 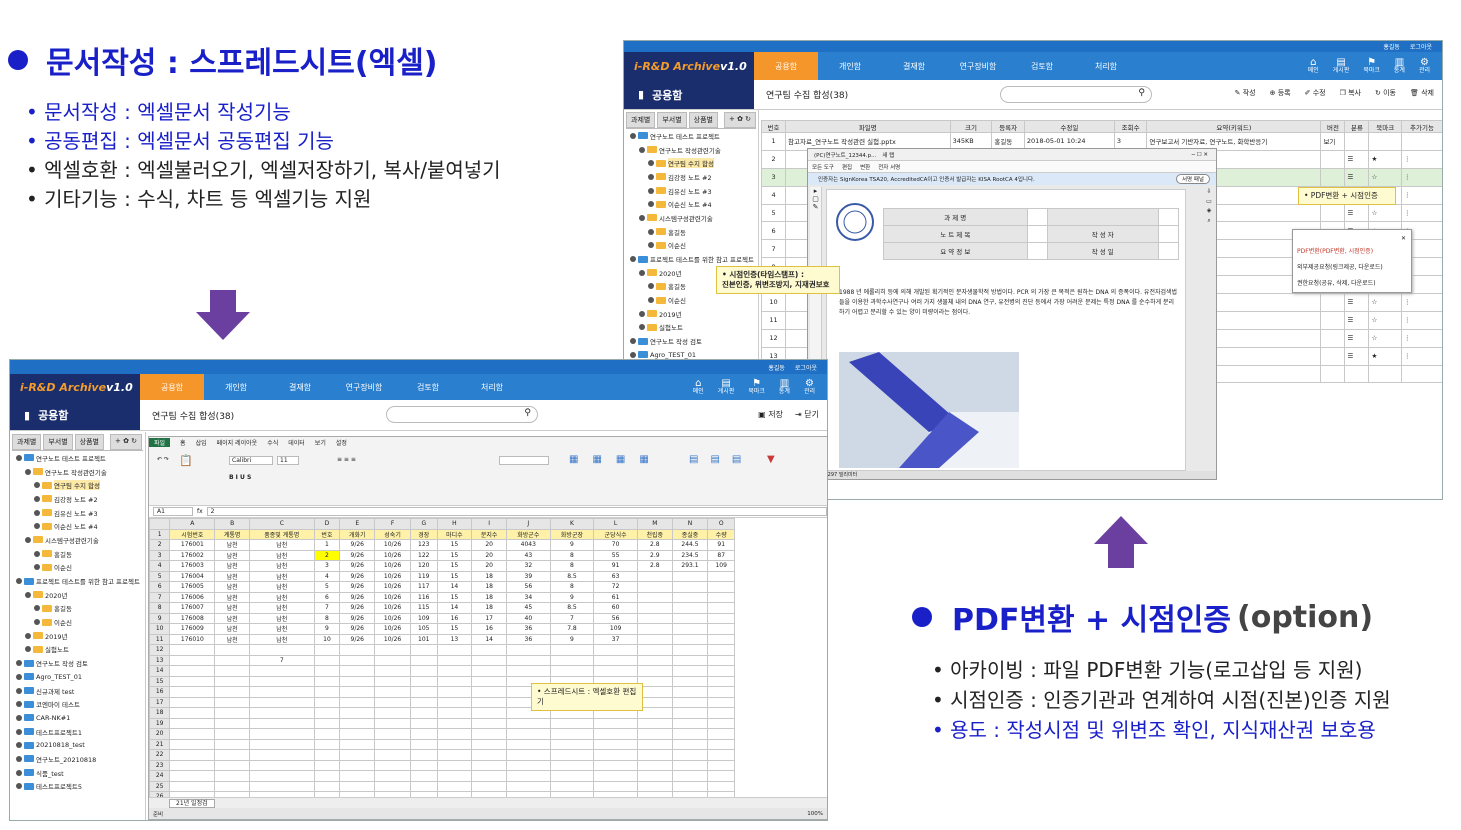 I want to click on column-letter: F, so click(x=393, y=524).